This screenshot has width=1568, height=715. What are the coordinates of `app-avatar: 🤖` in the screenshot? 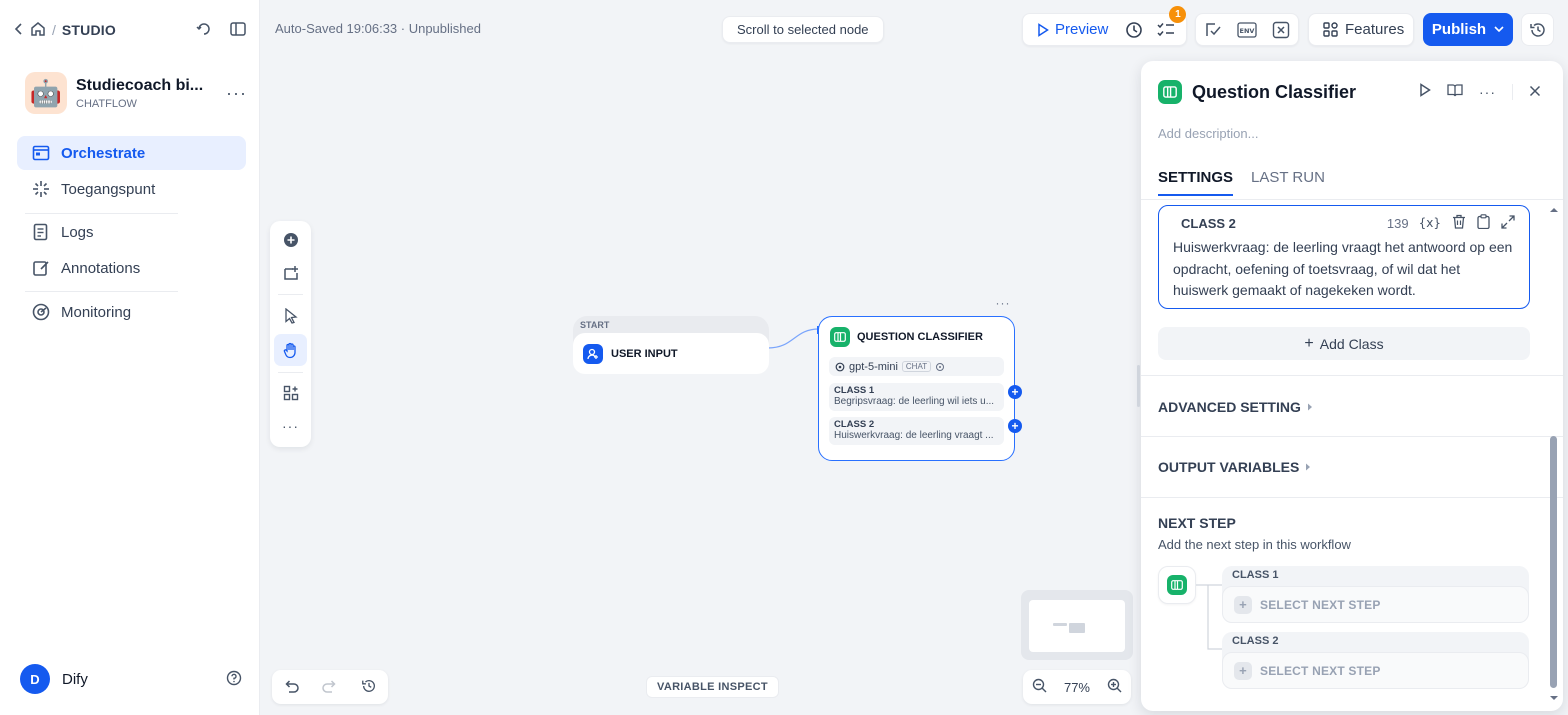 It's located at (46, 93).